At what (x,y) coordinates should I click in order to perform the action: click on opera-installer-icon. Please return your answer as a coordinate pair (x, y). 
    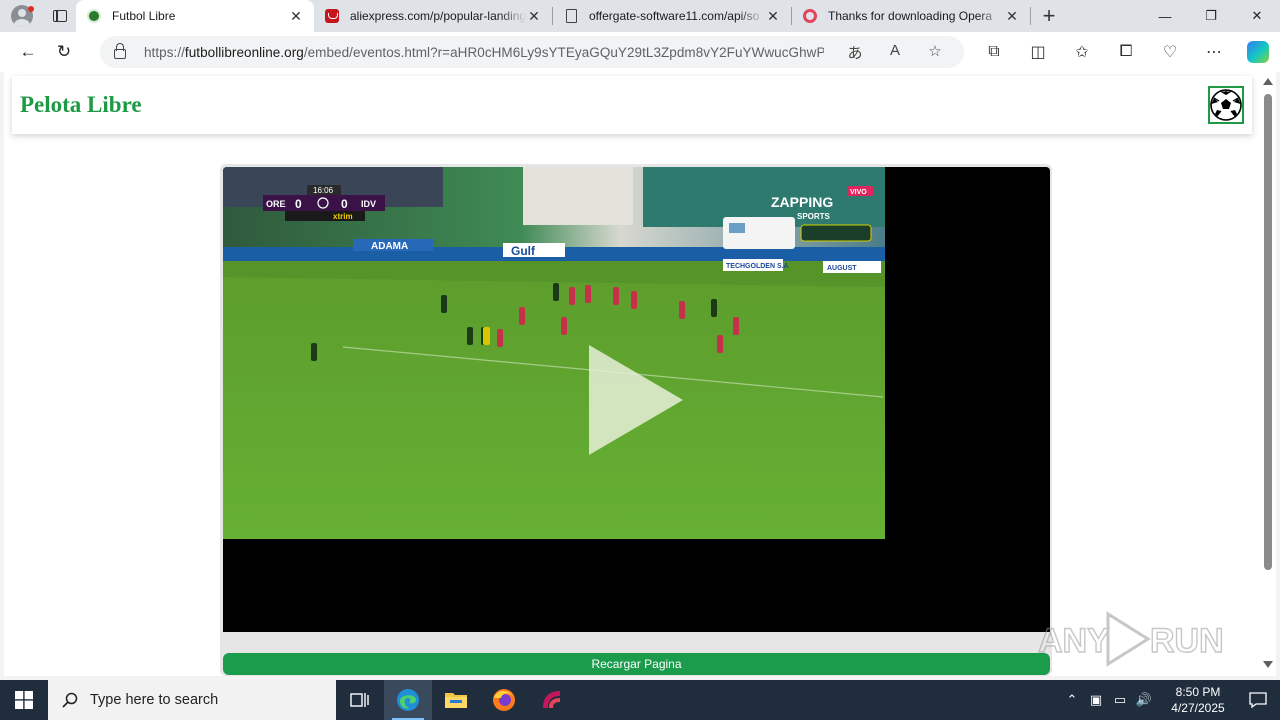
    Looking at the image, I should click on (551, 699).